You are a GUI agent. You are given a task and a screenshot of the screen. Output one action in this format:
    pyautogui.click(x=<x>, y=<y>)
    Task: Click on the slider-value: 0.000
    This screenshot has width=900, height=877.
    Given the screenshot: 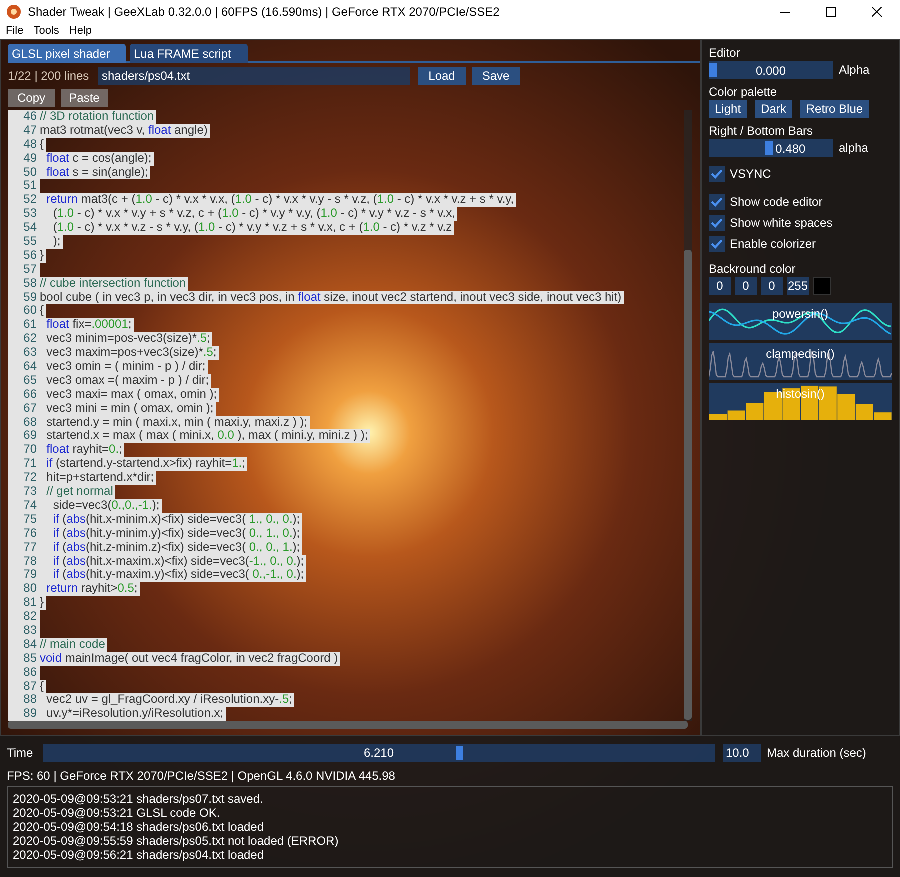 What is the action you would take?
    pyautogui.click(x=771, y=71)
    